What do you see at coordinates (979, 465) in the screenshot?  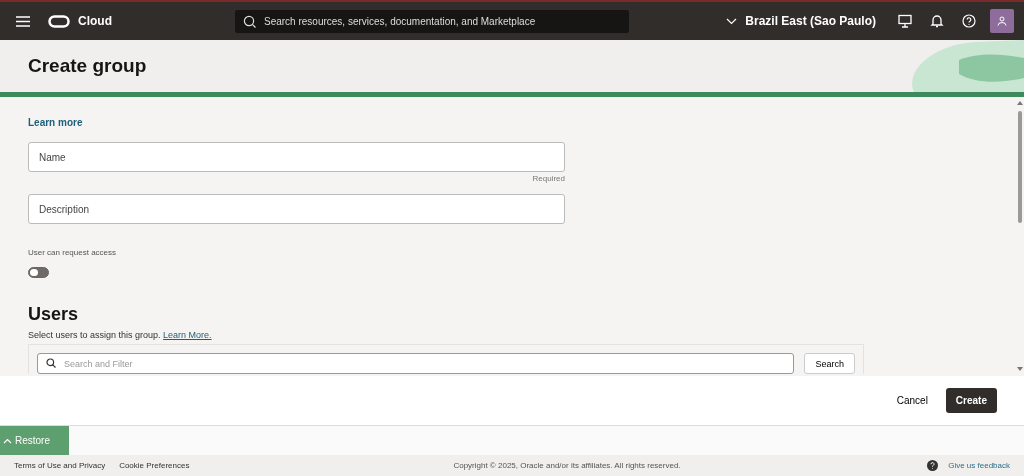 I see `feedback-link: Give us feedback` at bounding box center [979, 465].